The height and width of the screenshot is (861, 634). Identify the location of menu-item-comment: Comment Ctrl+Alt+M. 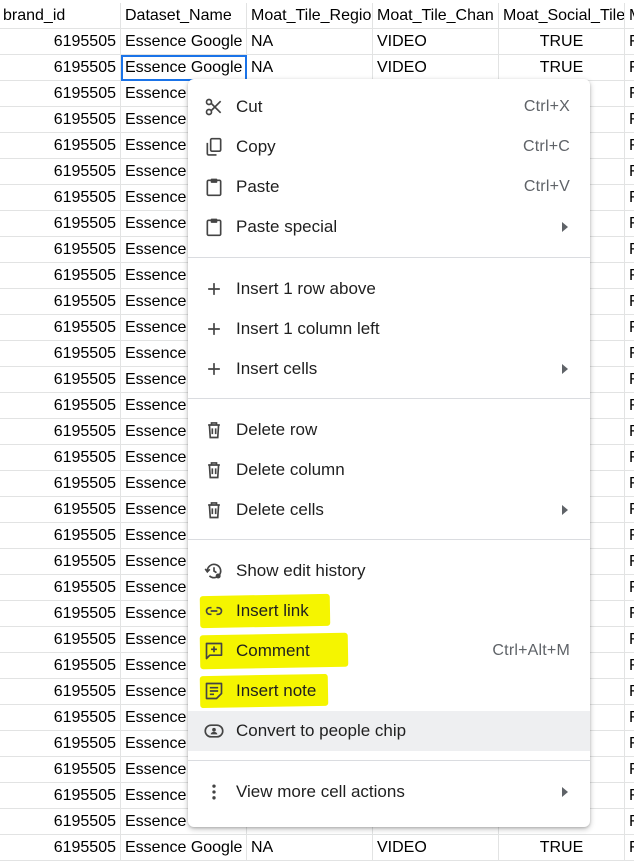
(389, 651).